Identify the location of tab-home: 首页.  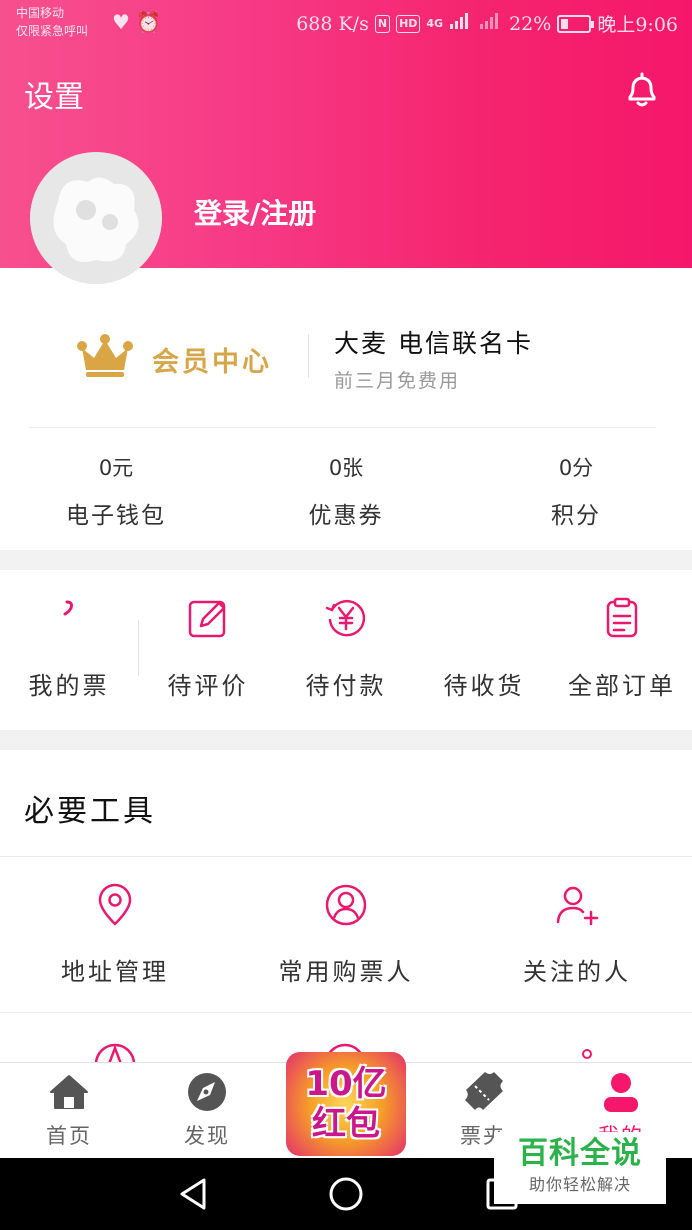
(69, 1110).